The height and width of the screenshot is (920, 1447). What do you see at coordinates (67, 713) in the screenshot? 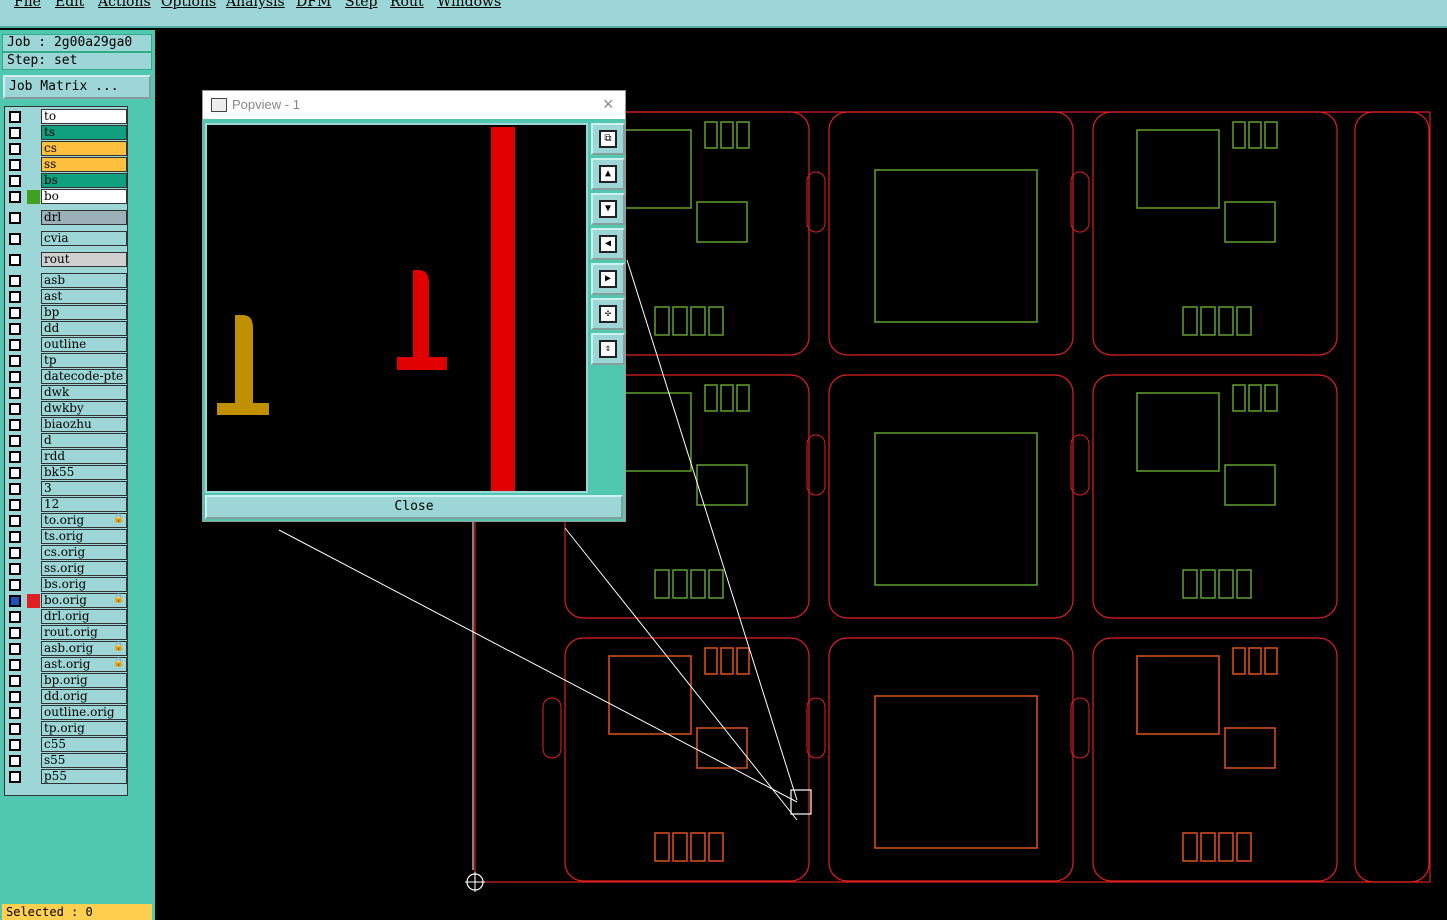
I see `layer-row: outline.orig` at bounding box center [67, 713].